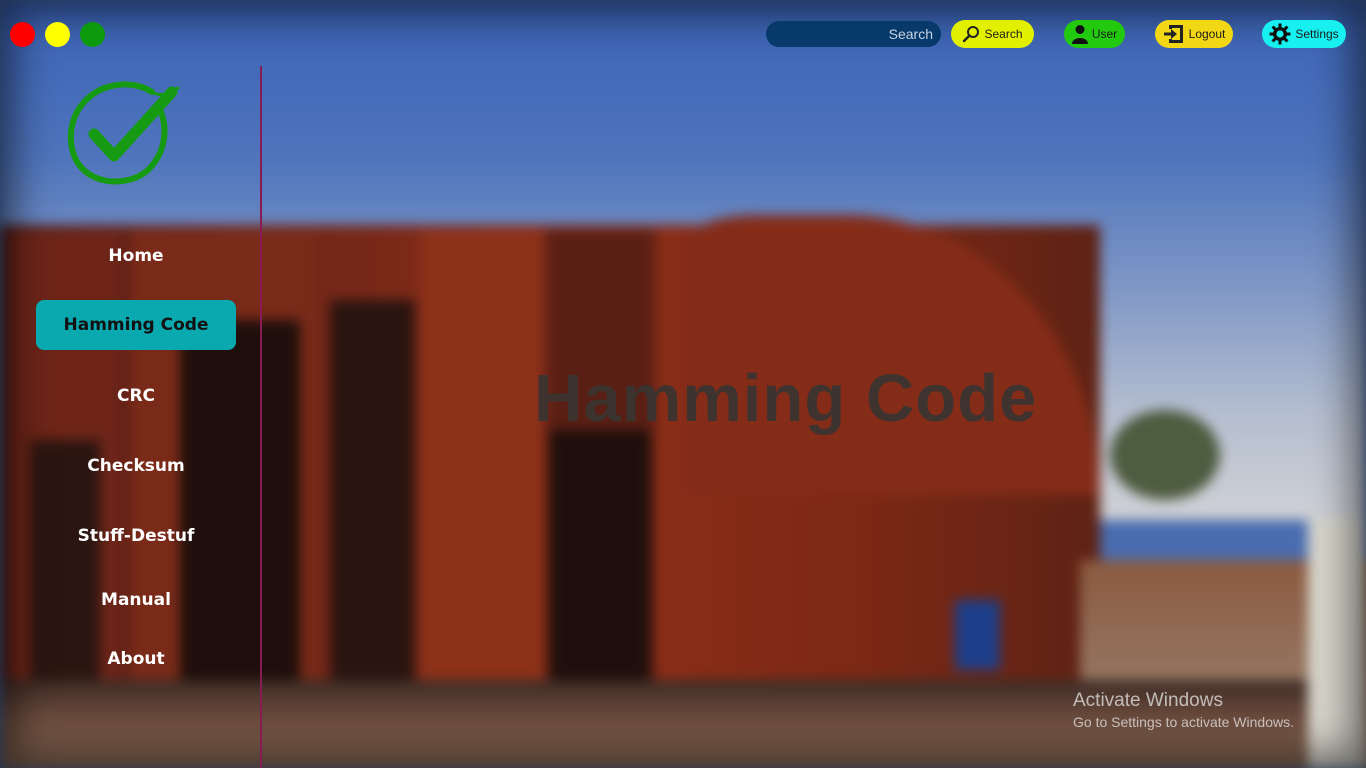 This screenshot has height=768, width=1366. What do you see at coordinates (92, 34) in the screenshot?
I see `maximize-window-button` at bounding box center [92, 34].